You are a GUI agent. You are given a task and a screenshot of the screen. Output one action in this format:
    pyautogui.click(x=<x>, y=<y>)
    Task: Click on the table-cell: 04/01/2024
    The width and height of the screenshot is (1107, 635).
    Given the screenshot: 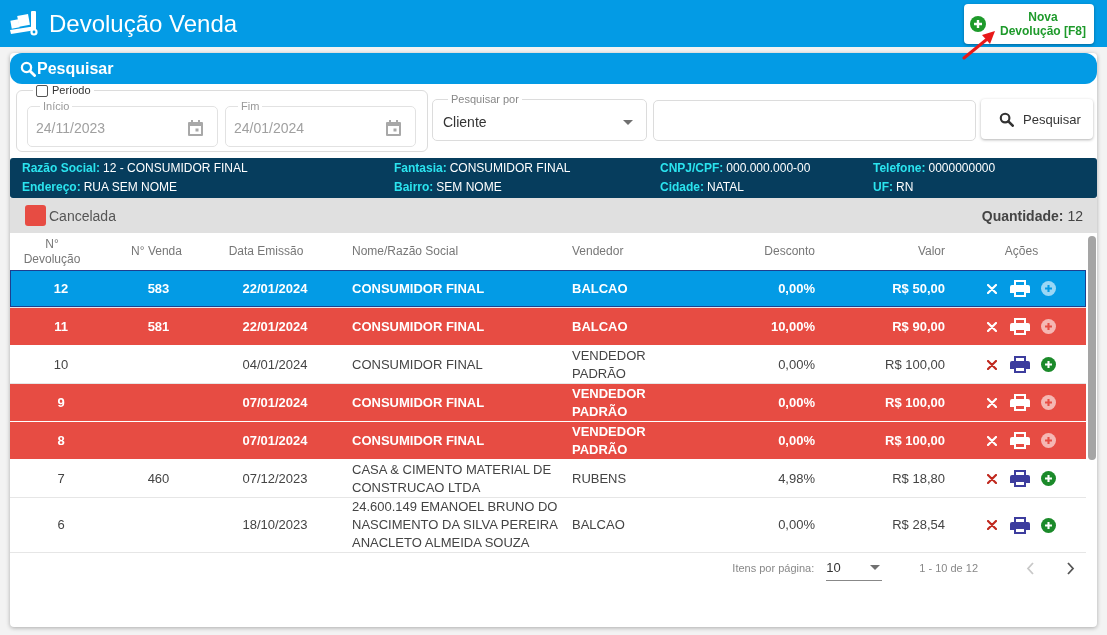 What is the action you would take?
    pyautogui.click(x=275, y=364)
    